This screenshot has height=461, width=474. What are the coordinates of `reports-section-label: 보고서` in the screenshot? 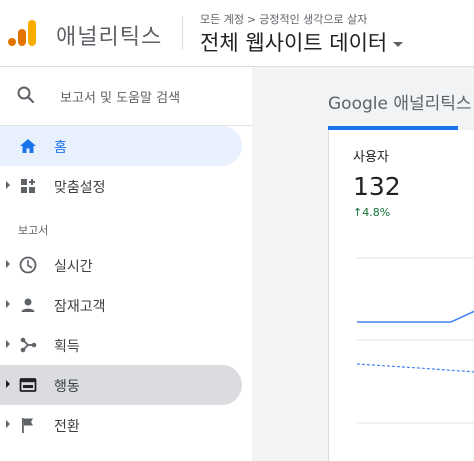 It's located at (33, 230).